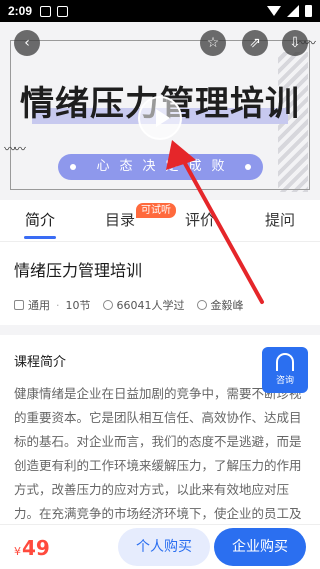 This screenshot has width=320, height=569. Describe the element at coordinates (107, 305) in the screenshot. I see `learners-icon` at that location.